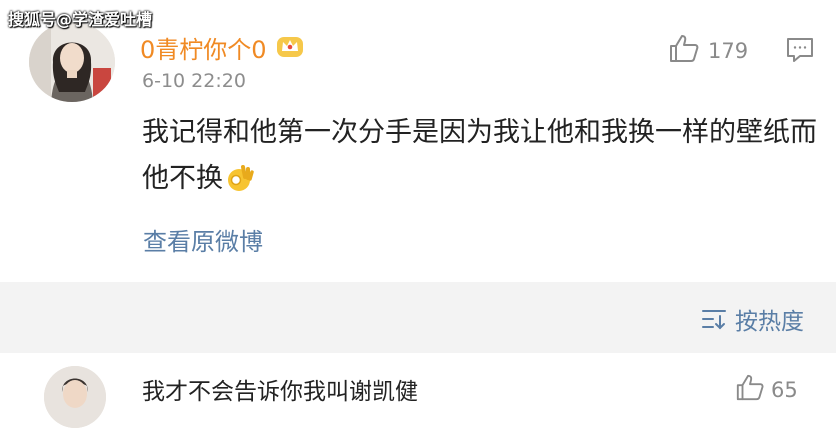 This screenshot has height=428, width=836. I want to click on sort-icon, so click(714, 320).